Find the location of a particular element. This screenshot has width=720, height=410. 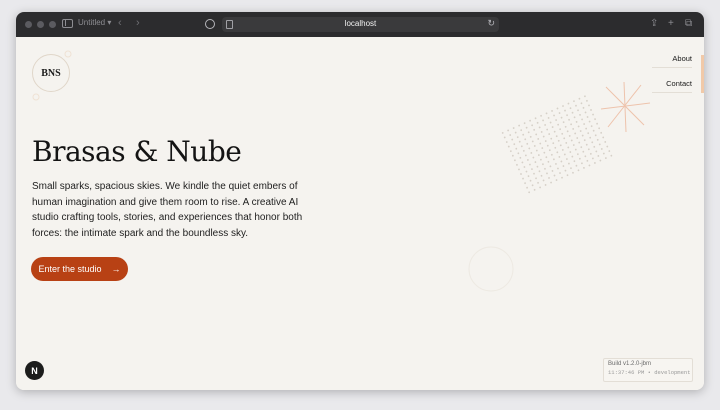

scrollbar is located at coordinates (702, 74).